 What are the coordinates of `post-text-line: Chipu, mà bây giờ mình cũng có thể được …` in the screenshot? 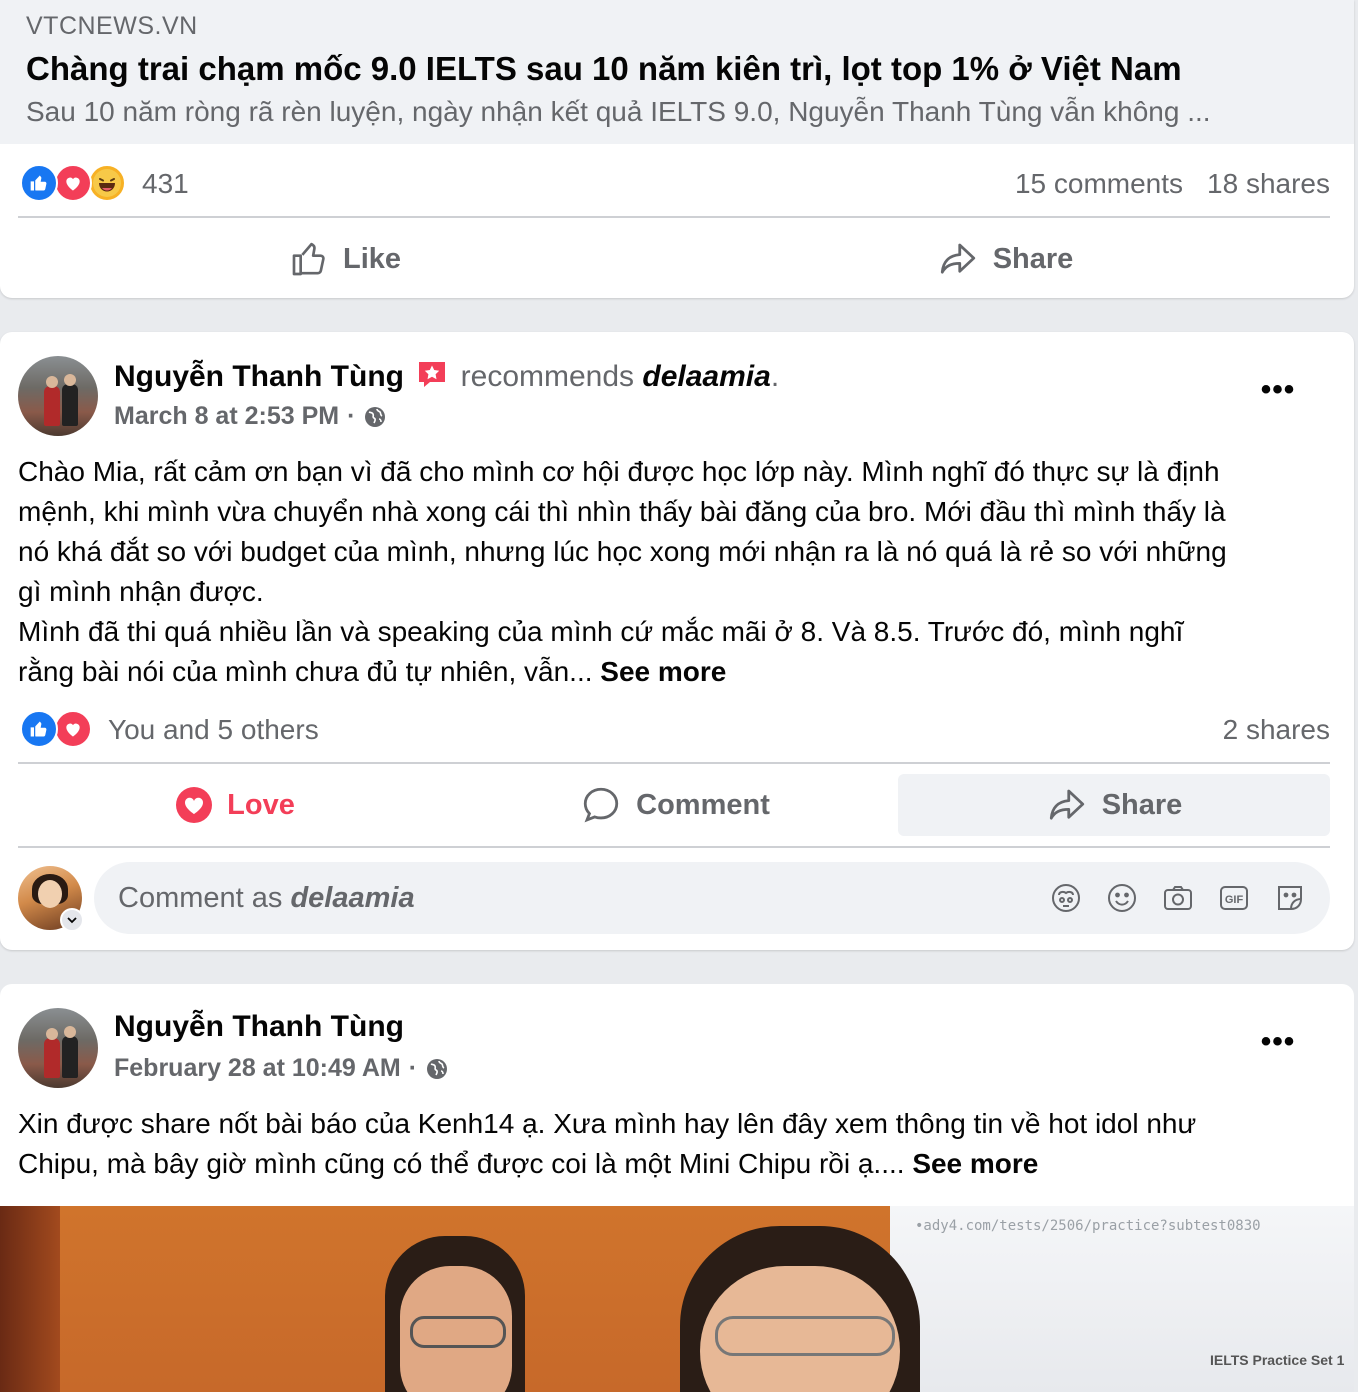 It's located at (465, 1163).